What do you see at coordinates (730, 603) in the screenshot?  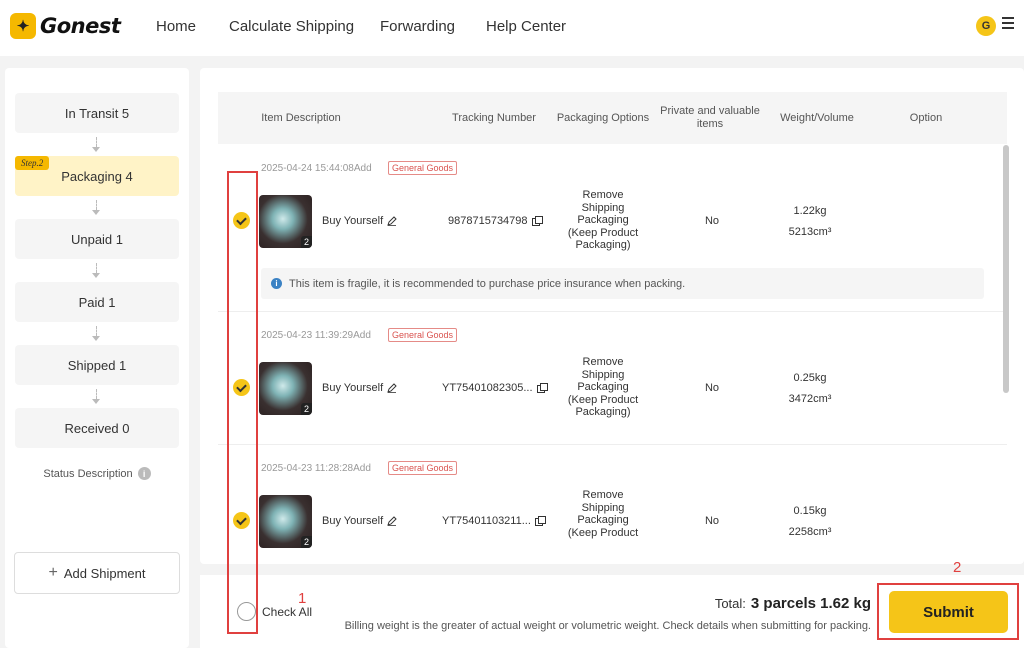 I see `total-label: Total:` at bounding box center [730, 603].